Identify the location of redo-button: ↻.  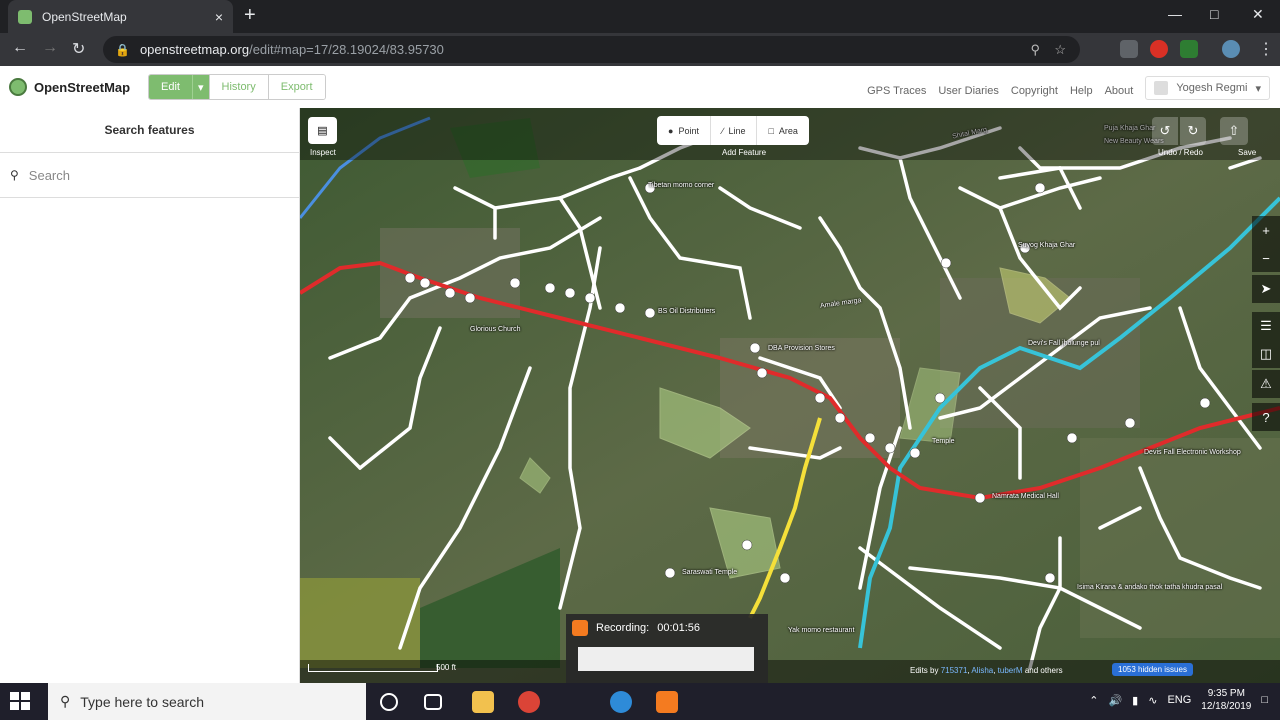
(1193, 131).